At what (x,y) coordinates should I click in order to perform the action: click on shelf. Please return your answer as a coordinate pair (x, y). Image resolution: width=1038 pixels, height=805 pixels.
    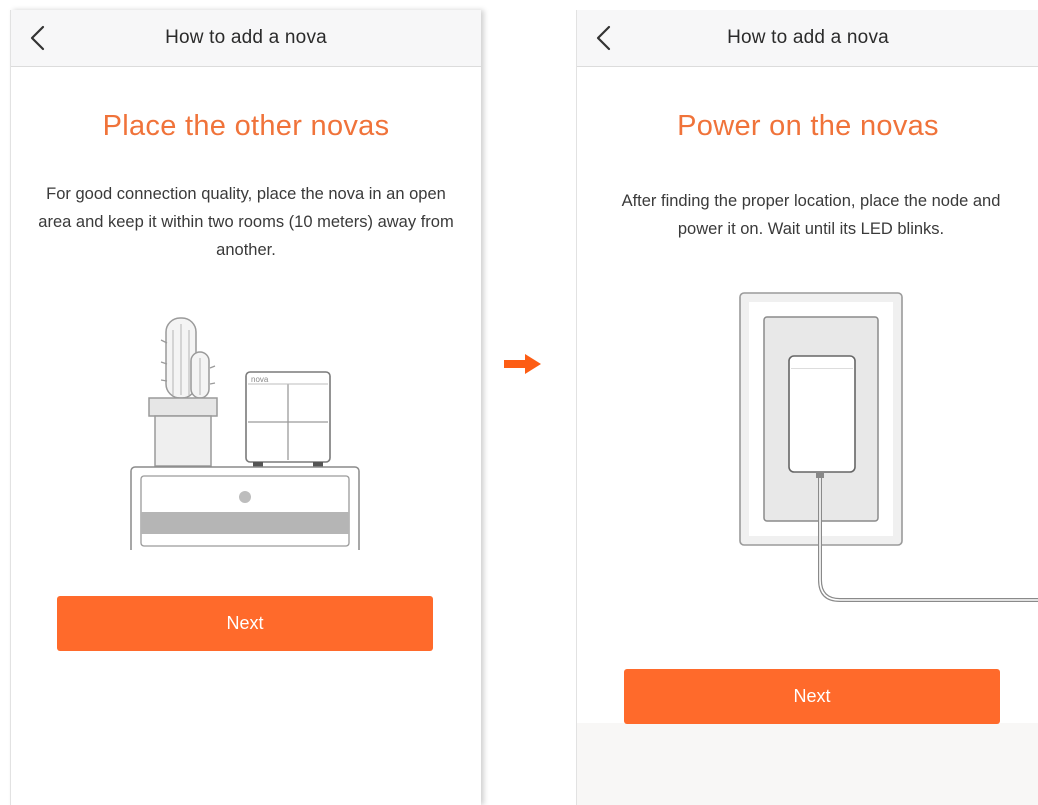
    Looking at the image, I should click on (245, 508).